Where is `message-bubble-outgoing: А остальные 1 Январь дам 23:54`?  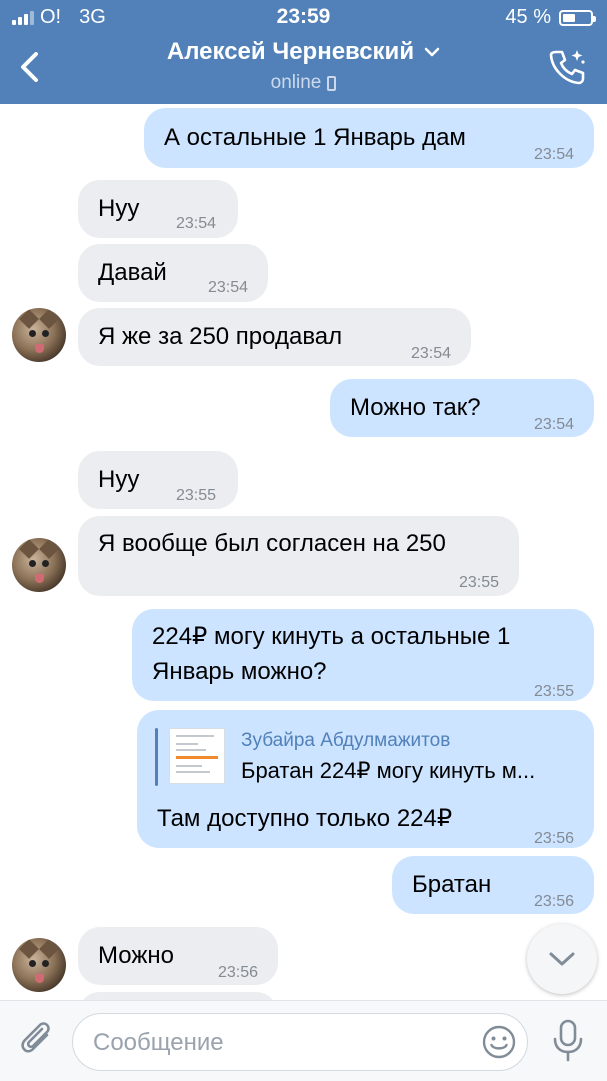
message-bubble-outgoing: А остальные 1 Январь дам 23:54 is located at coordinates (369, 138).